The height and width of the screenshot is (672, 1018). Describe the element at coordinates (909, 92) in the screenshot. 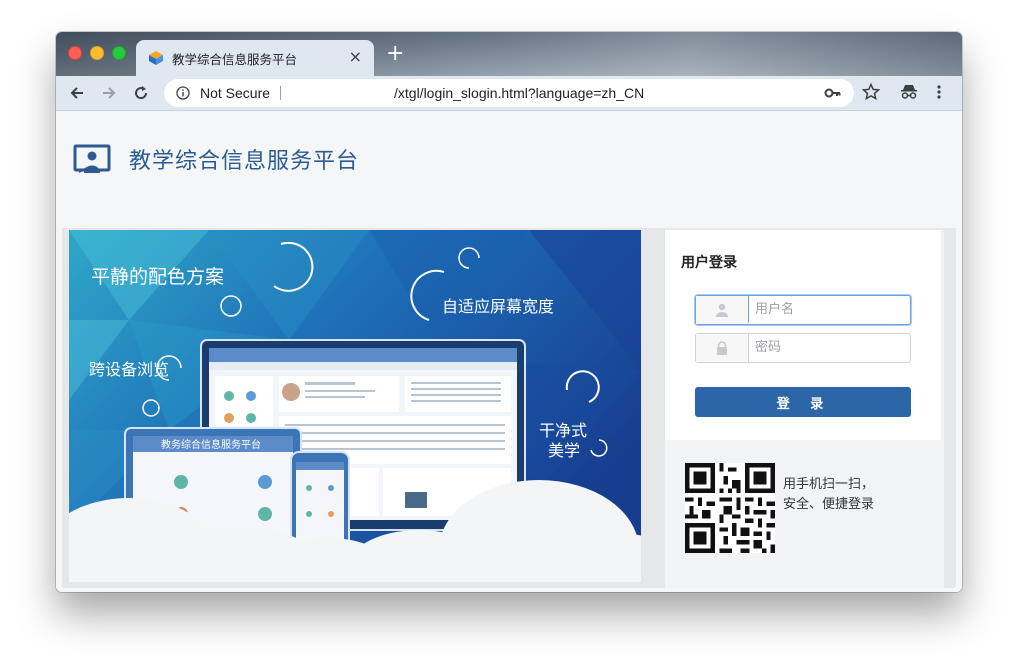

I see `incognito-icon` at that location.